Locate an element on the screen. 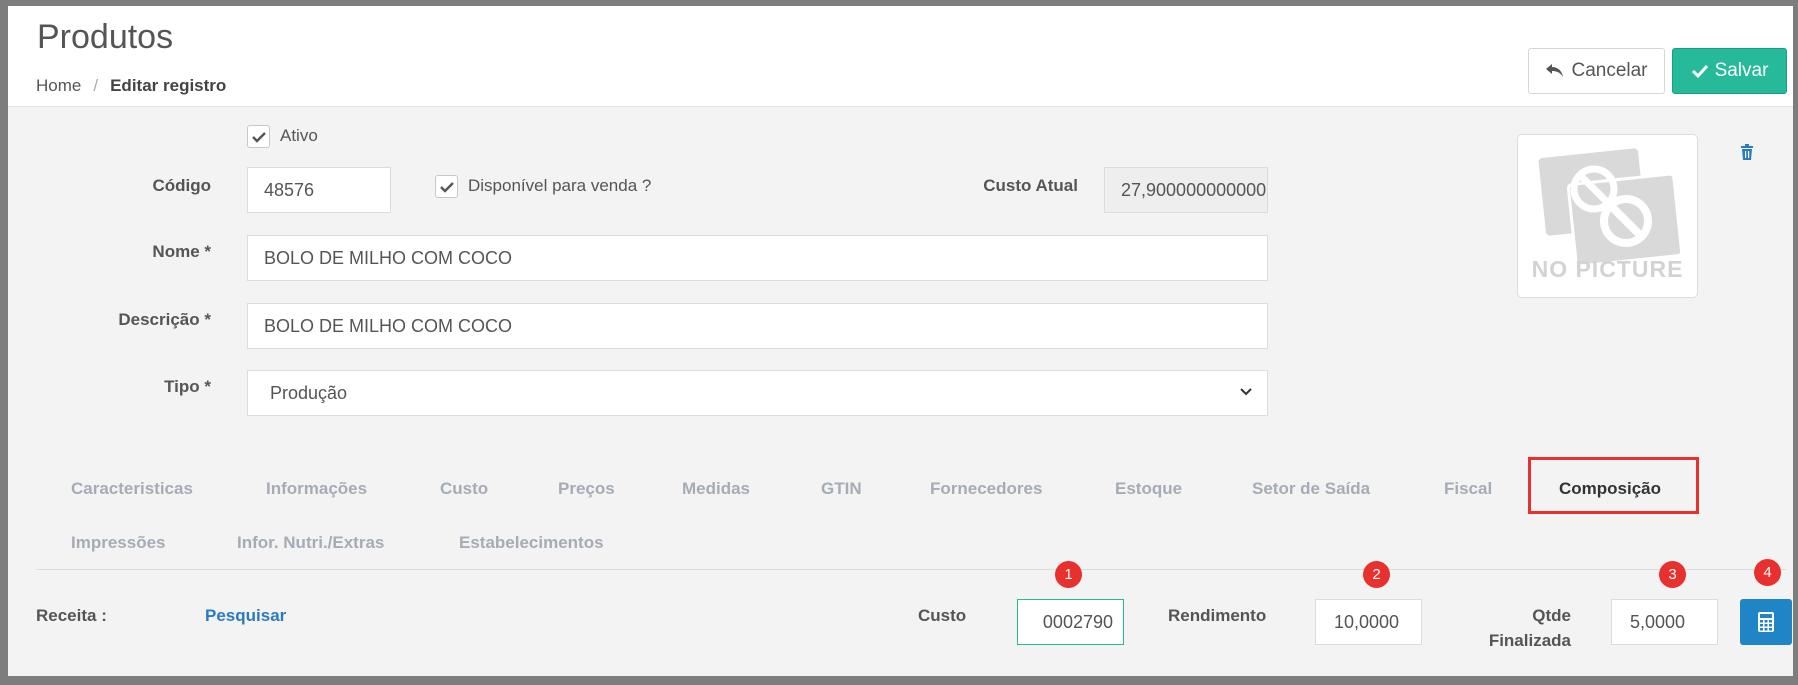  save-button: Salvar is located at coordinates (1729, 71).